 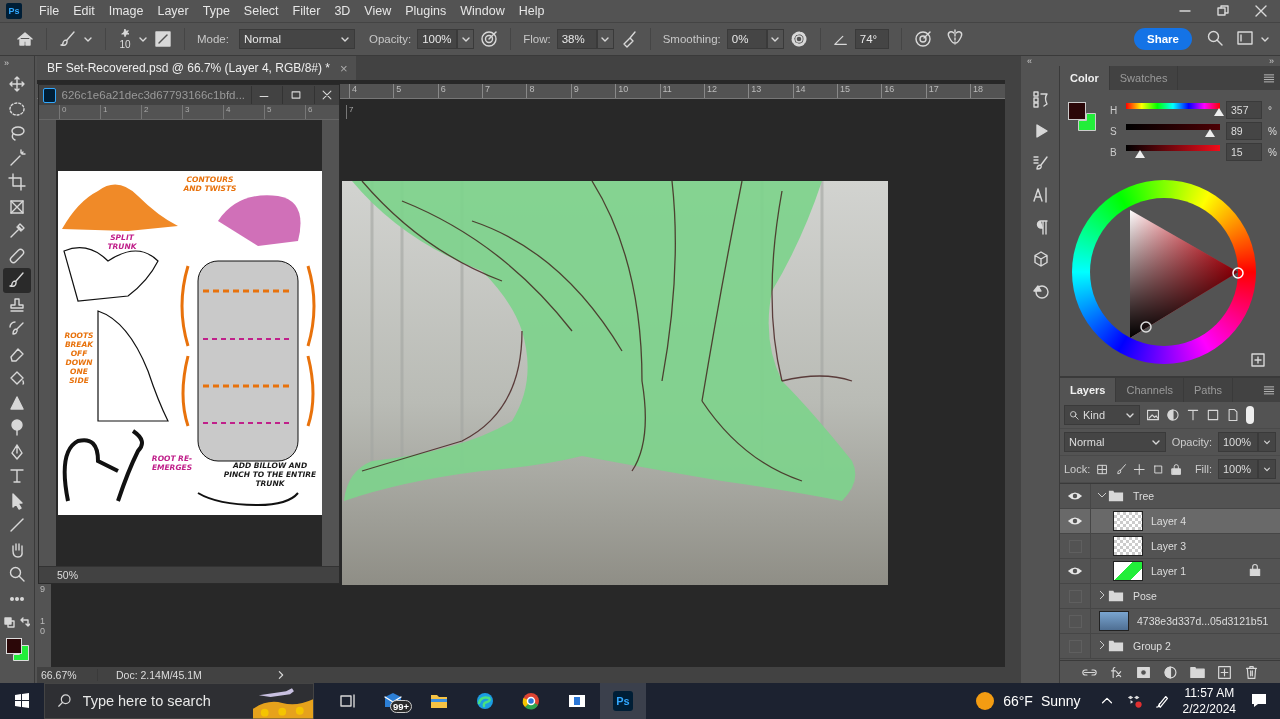 What do you see at coordinates (344, 68) in the screenshot?
I see `tab-close-button: ×` at bounding box center [344, 68].